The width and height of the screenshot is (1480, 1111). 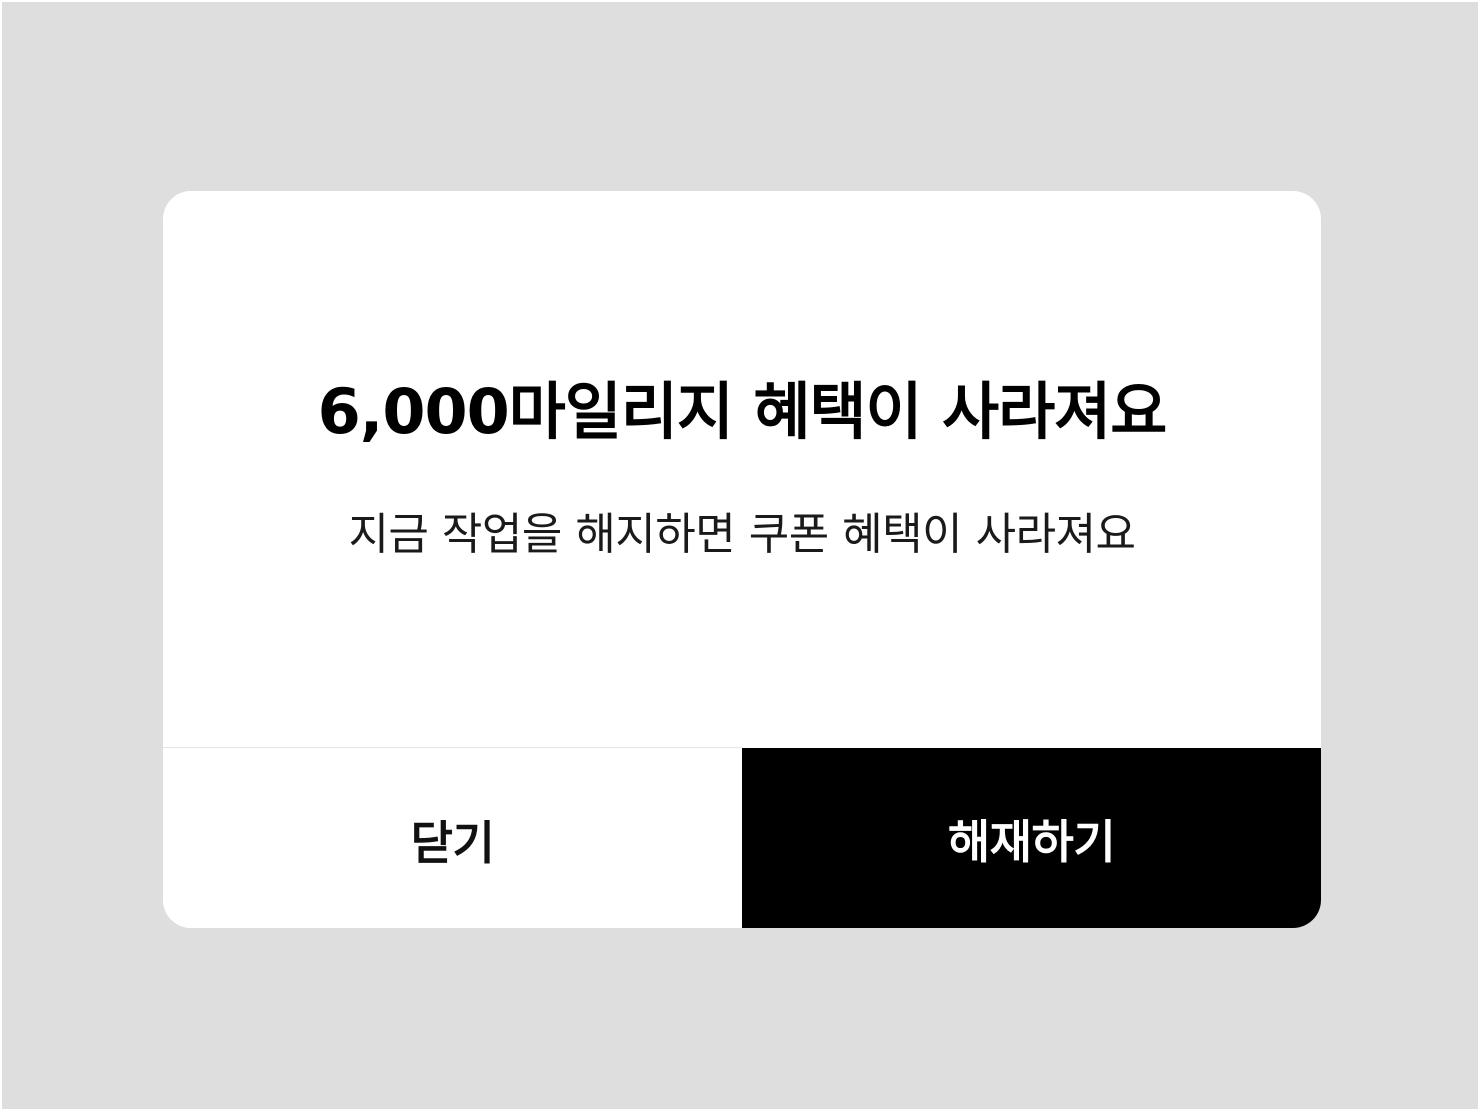 I want to click on dialog-button-row: 닫기 해재하기, so click(x=742, y=838).